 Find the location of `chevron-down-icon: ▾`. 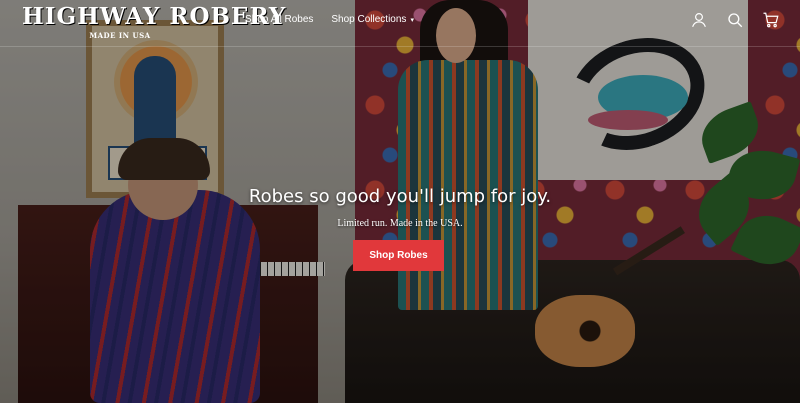

chevron-down-icon: ▾ is located at coordinates (412, 20).